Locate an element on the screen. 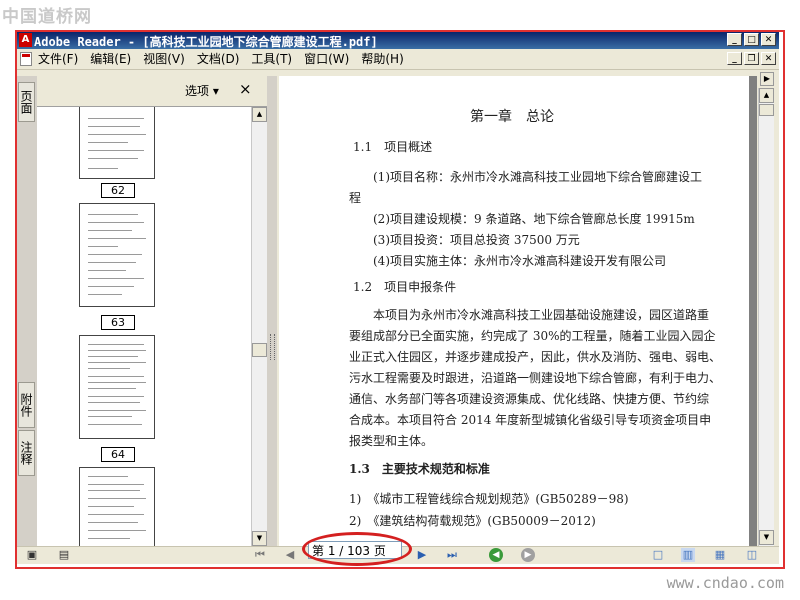 Image resolution: width=800 pixels, height=600 pixels. minimize-icon: _ is located at coordinates (734, 39).